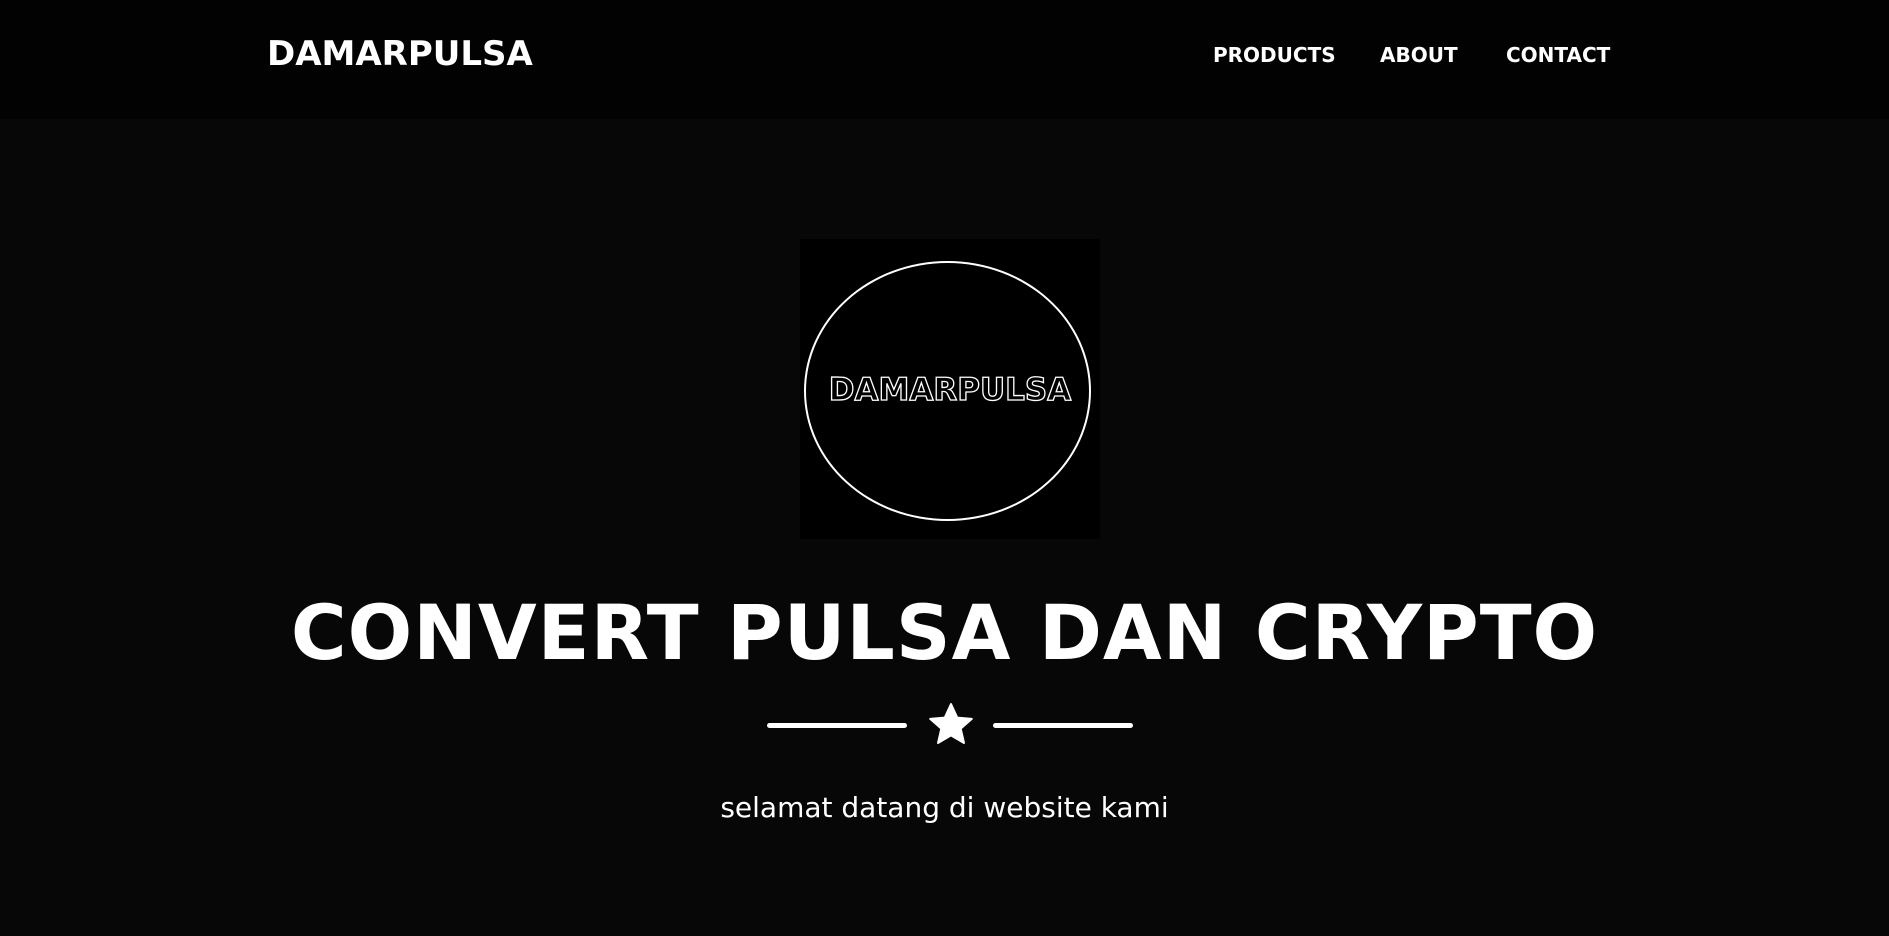 This screenshot has width=1889, height=936. Describe the element at coordinates (1558, 55) in the screenshot. I see `nav-link-contact: CONTACT` at that location.